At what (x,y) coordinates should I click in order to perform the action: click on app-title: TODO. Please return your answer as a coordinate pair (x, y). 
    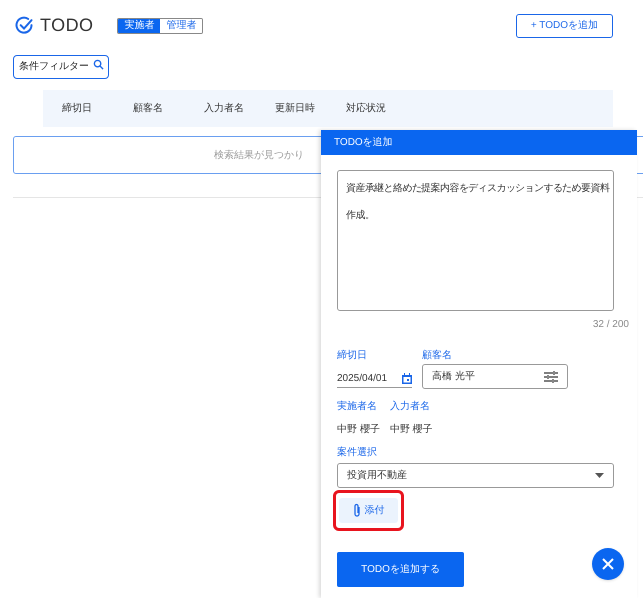
    Looking at the image, I should click on (67, 25).